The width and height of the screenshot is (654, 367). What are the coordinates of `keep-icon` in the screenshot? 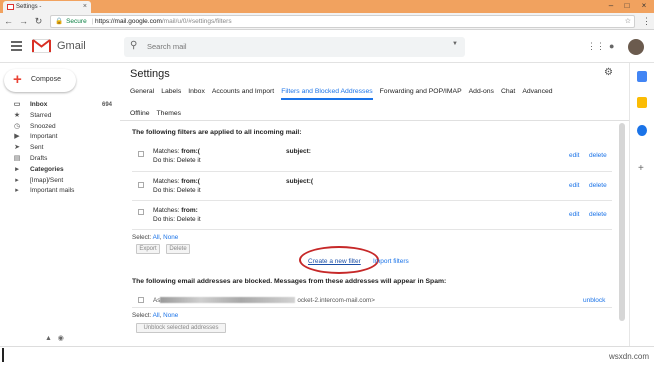 It's located at (642, 102).